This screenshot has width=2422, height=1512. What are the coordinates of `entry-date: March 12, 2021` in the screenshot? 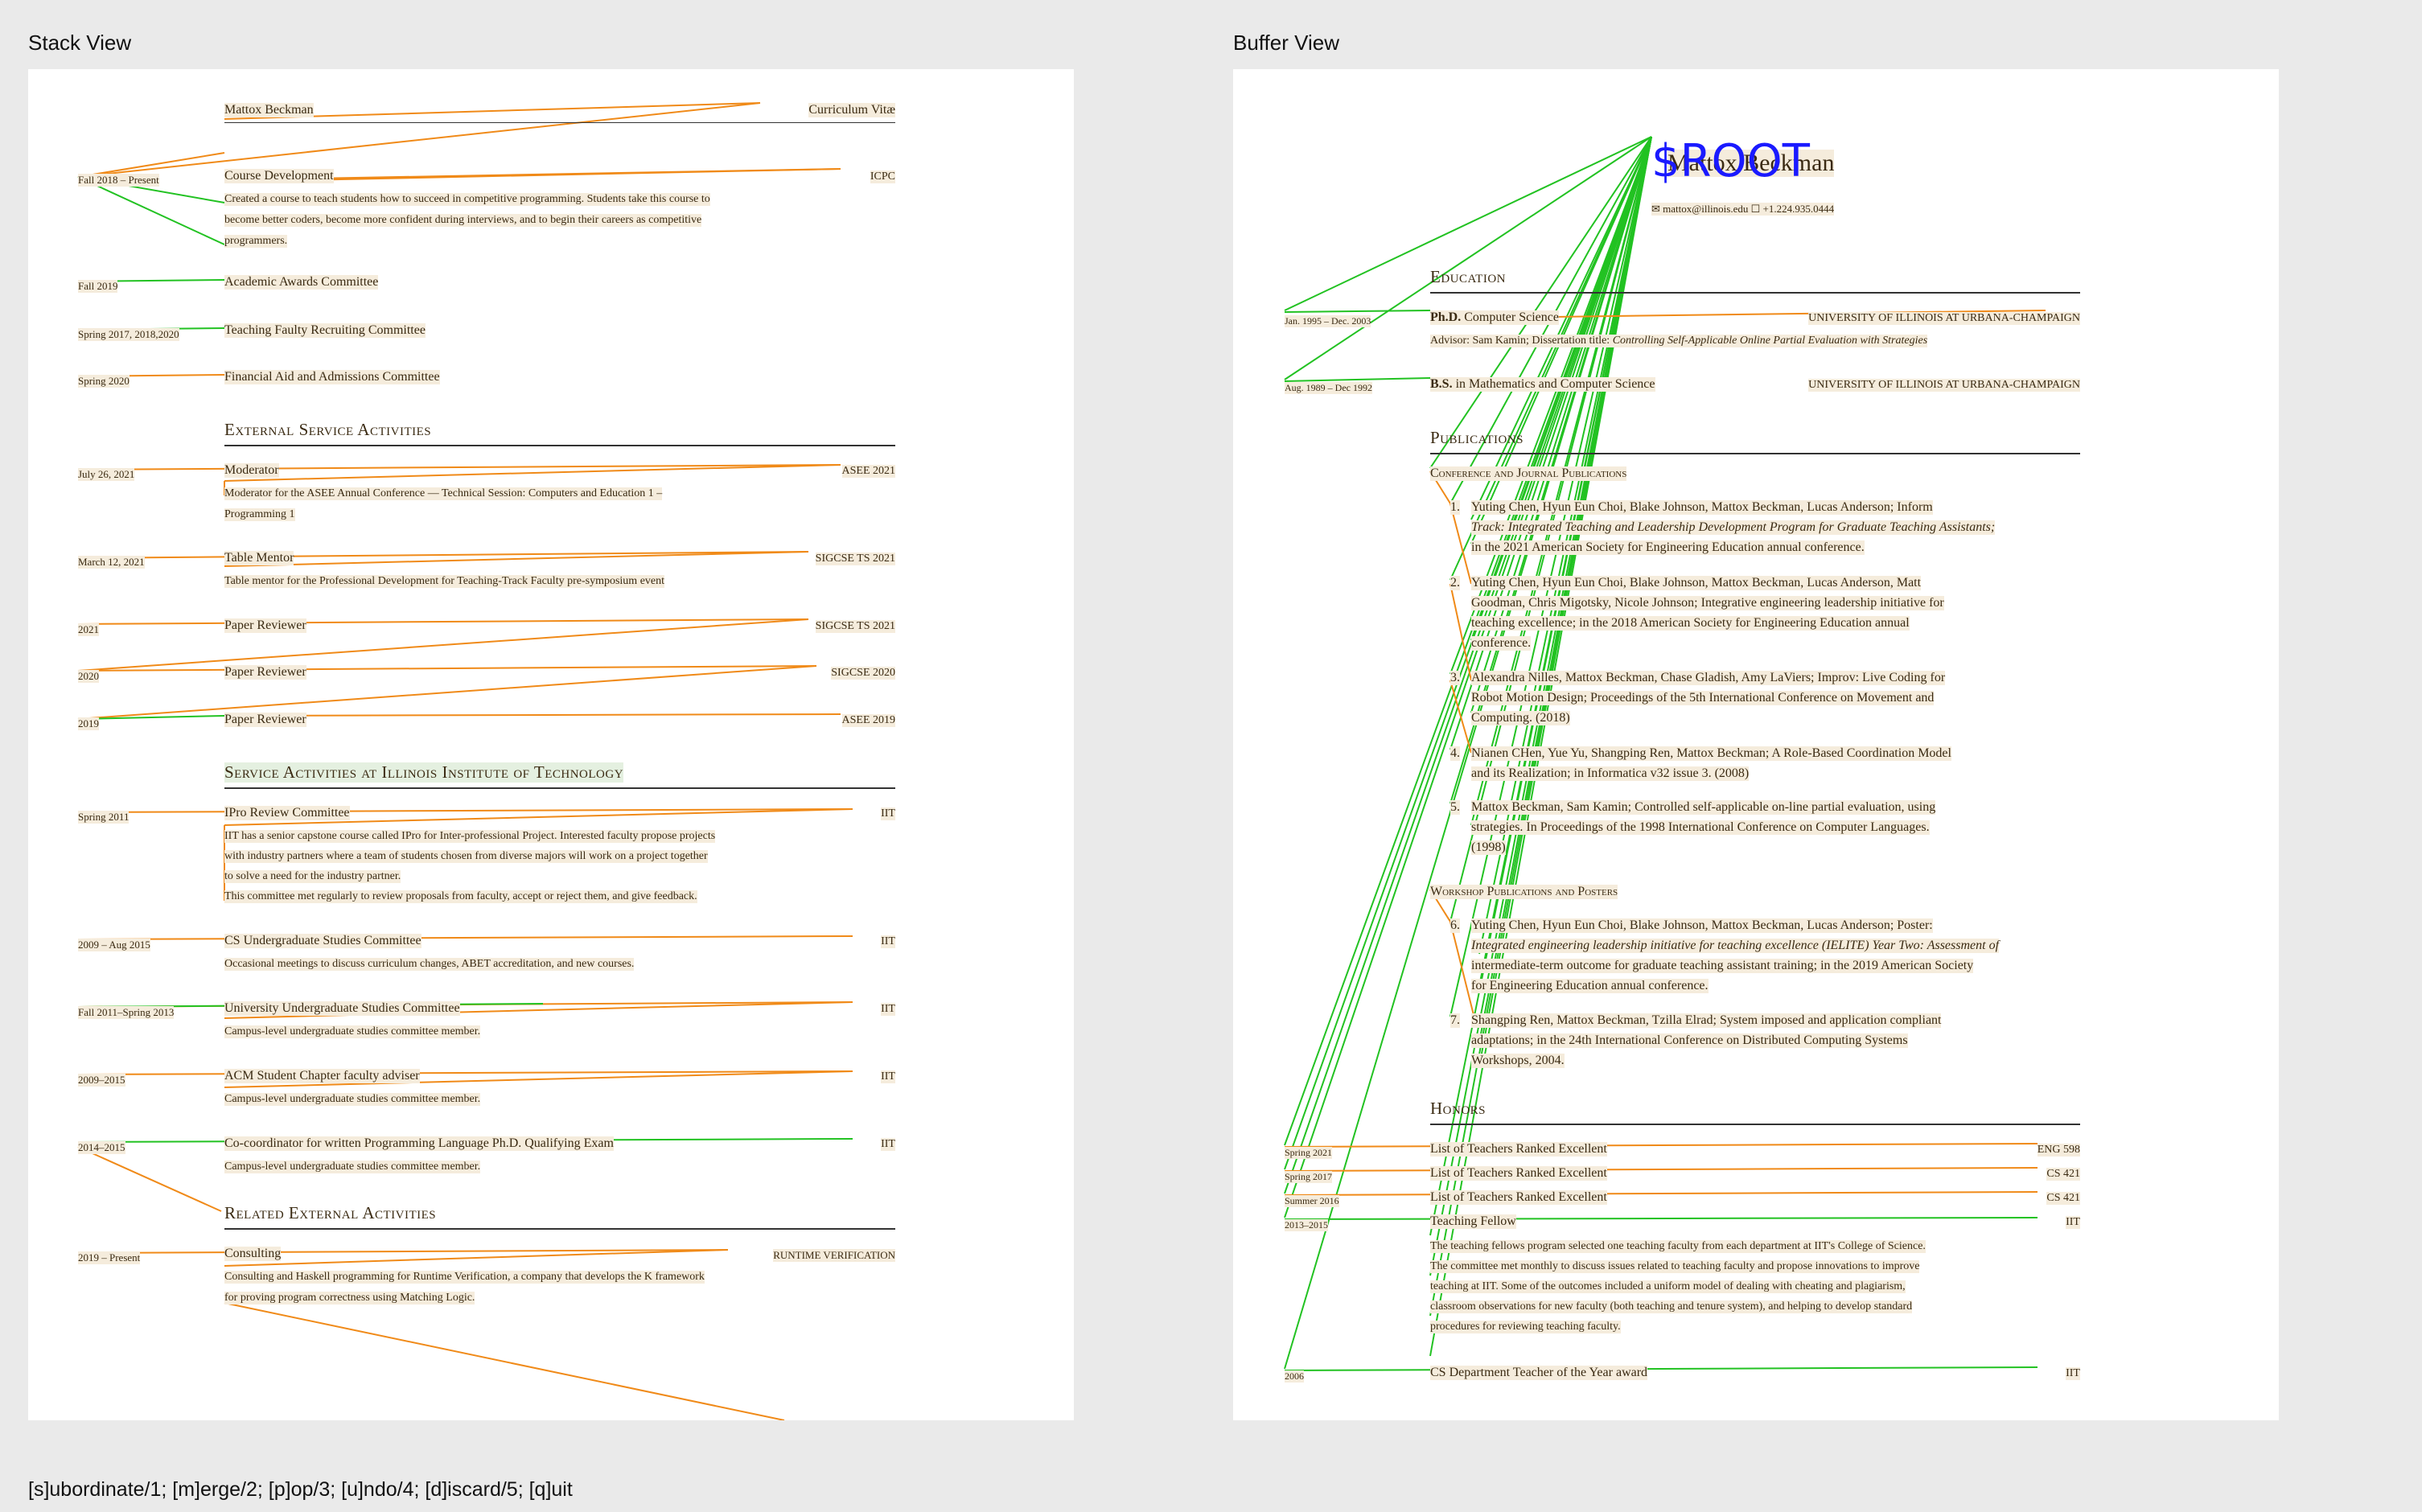 It's located at (111, 562).